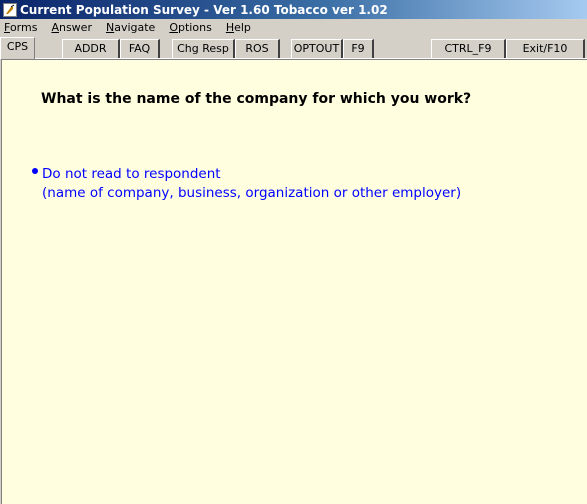 The width and height of the screenshot is (587, 504). Describe the element at coordinates (135, 27) in the screenshot. I see `menu-navigate-label: avigate` at that location.